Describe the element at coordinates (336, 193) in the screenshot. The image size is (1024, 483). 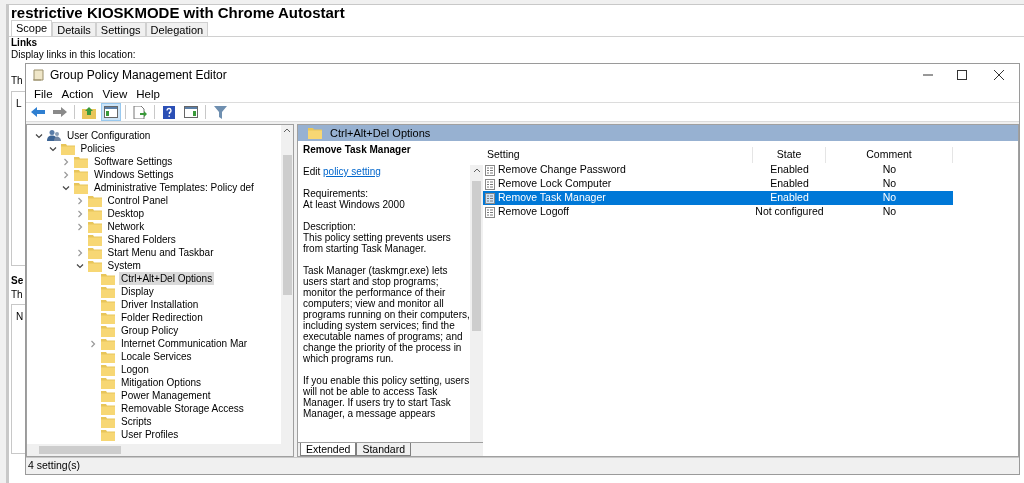
I see `requirements-label: Requirements:` at that location.